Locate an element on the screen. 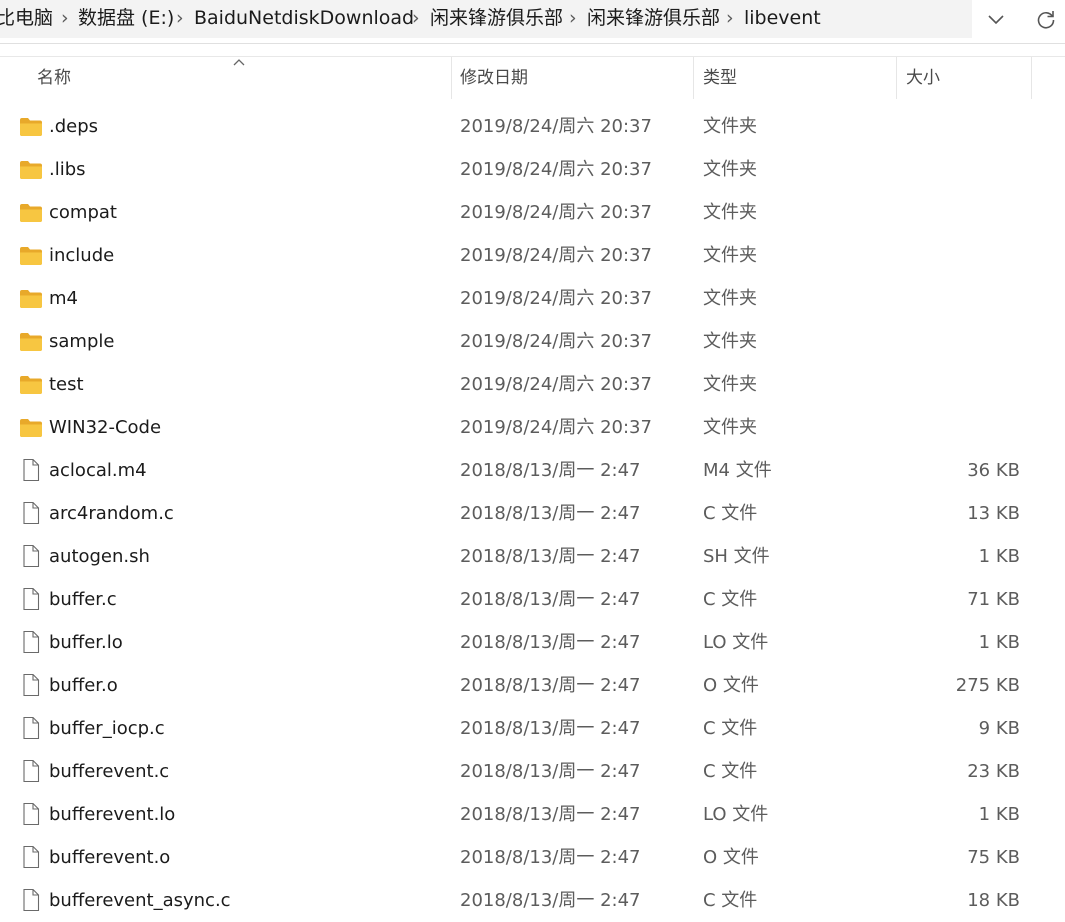 This screenshot has height=922, width=1065. sort-ascending-icon is located at coordinates (239, 63).